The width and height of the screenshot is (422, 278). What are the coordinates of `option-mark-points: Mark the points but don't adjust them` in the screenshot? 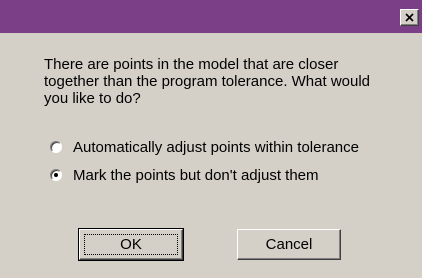 It's located at (184, 175).